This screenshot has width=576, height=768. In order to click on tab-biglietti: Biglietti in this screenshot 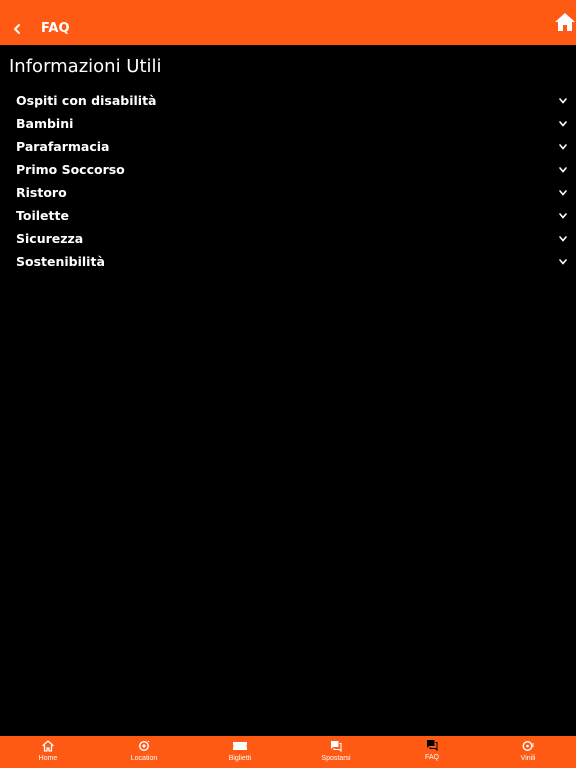, I will do `click(240, 752)`.